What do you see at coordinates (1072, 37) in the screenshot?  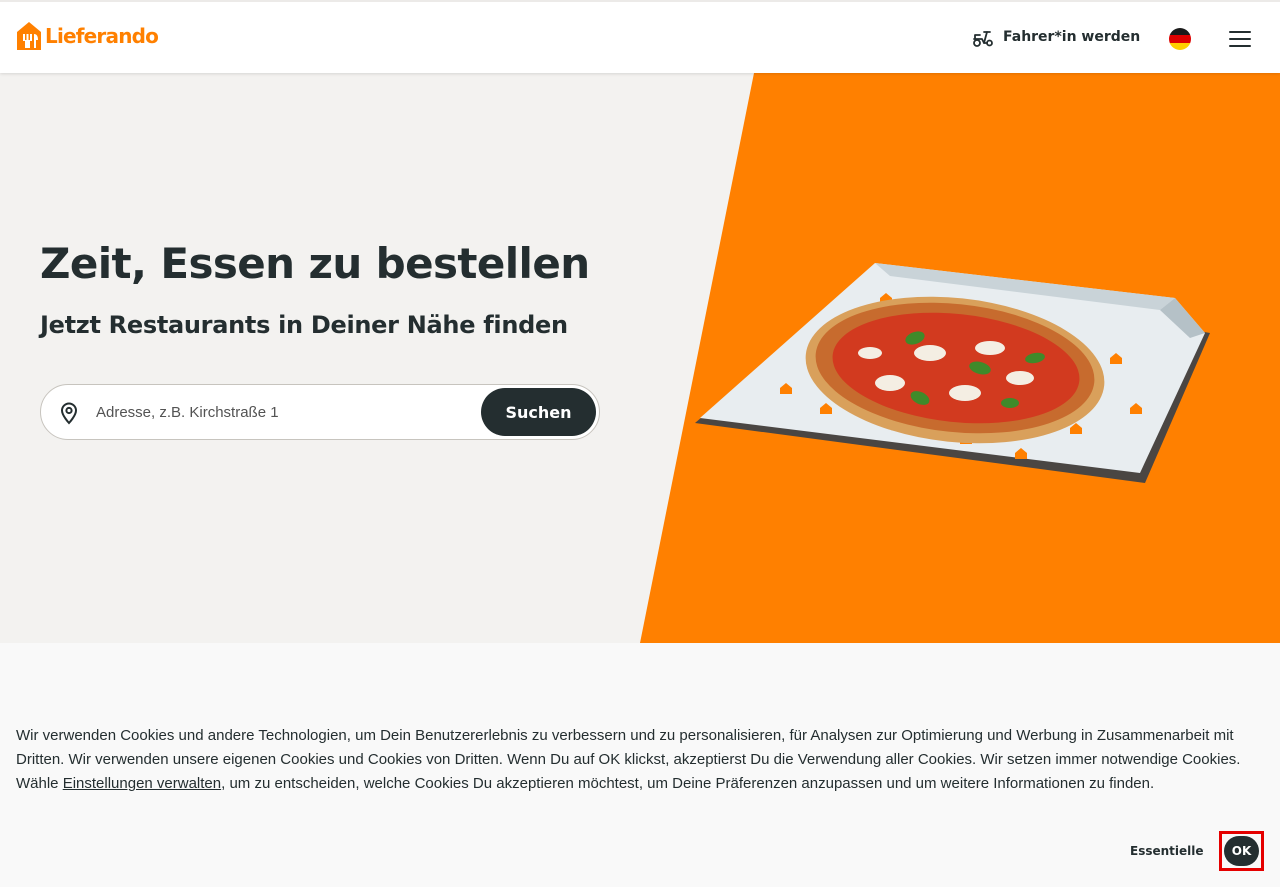 I see `become-driver-label: Fahrer*in werden` at bounding box center [1072, 37].